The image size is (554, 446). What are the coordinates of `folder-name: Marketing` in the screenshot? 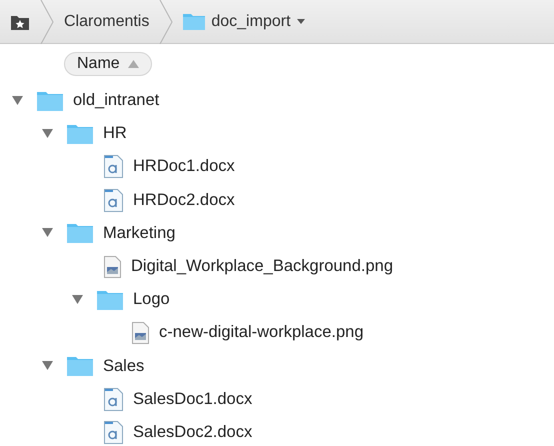 It's located at (139, 233).